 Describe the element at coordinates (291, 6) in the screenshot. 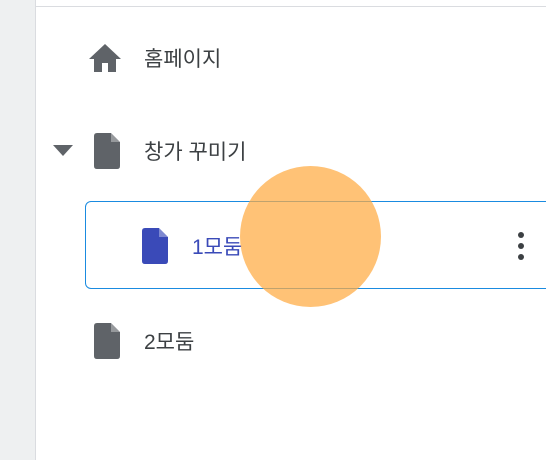

I see `top-divider` at that location.